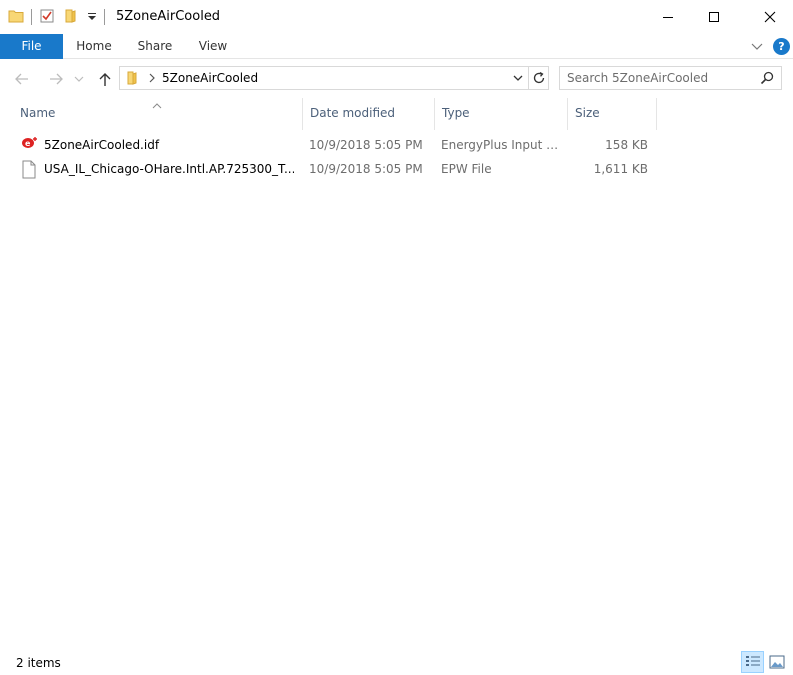 This screenshot has width=793, height=675. I want to click on window-title: 5ZoneAirCooled, so click(168, 16).